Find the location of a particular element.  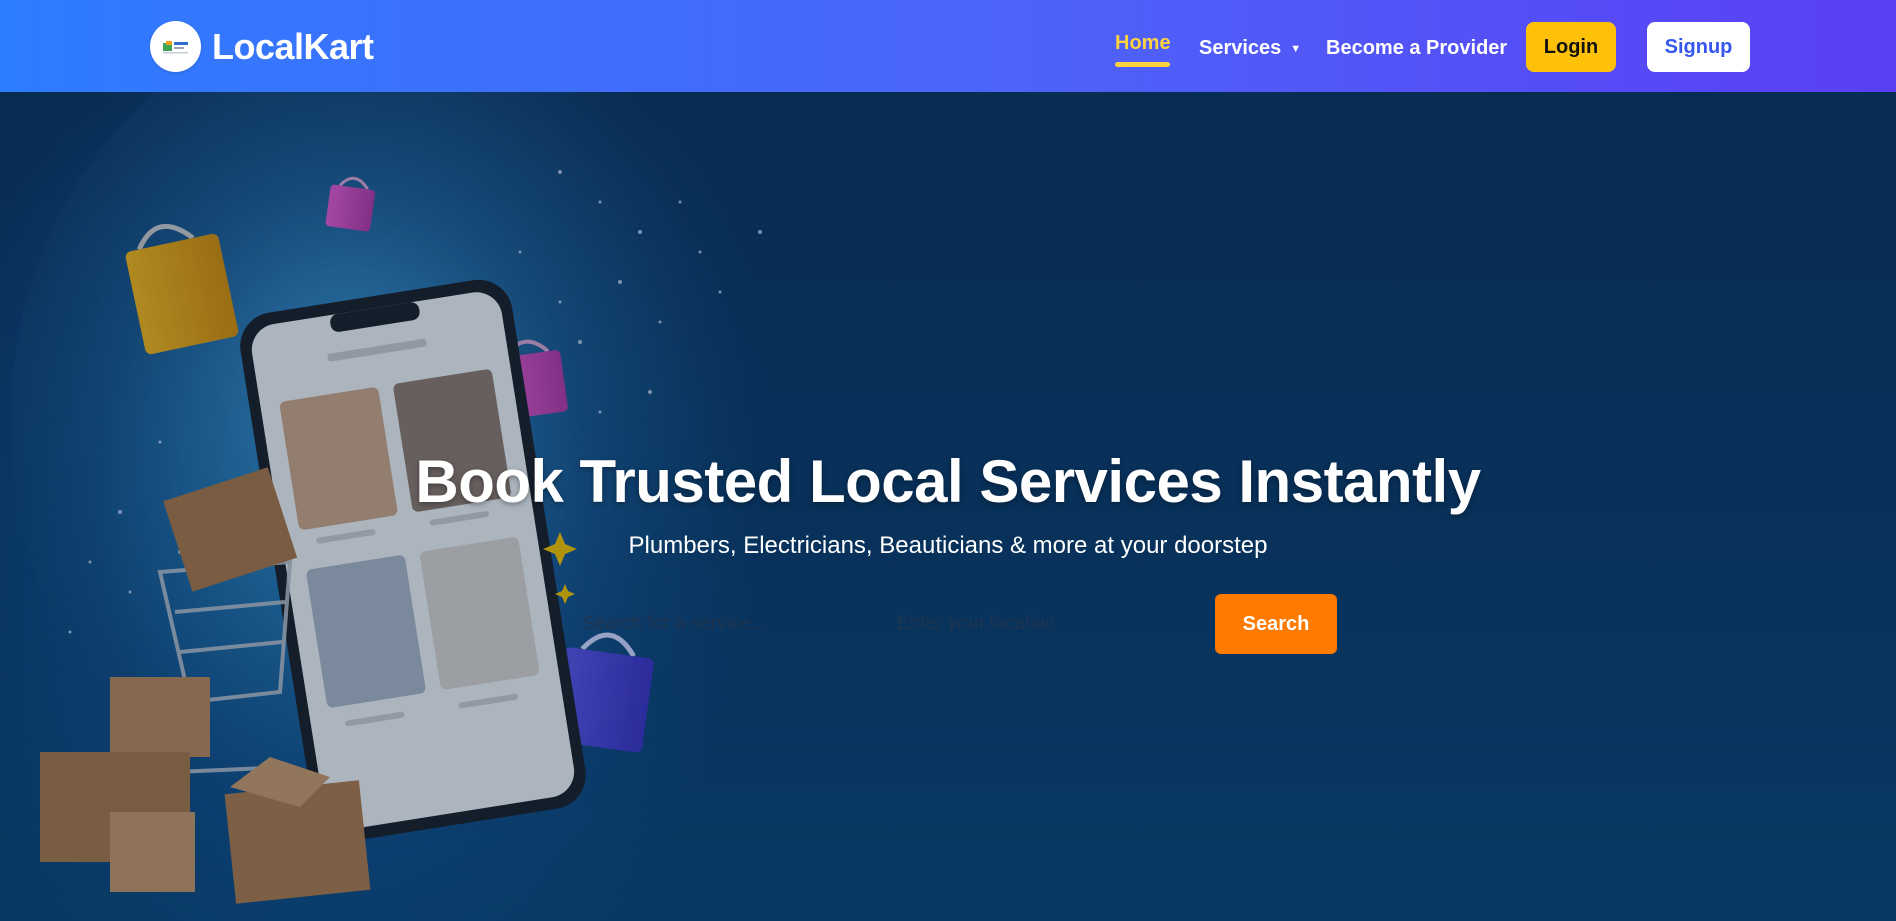

nav-services-dropdown: Services ▼ is located at coordinates (1250, 48).